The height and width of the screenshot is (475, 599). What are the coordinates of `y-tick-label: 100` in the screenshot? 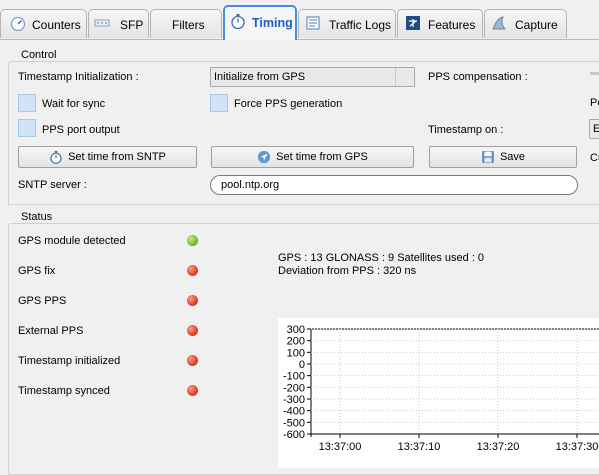 It's located at (296, 353).